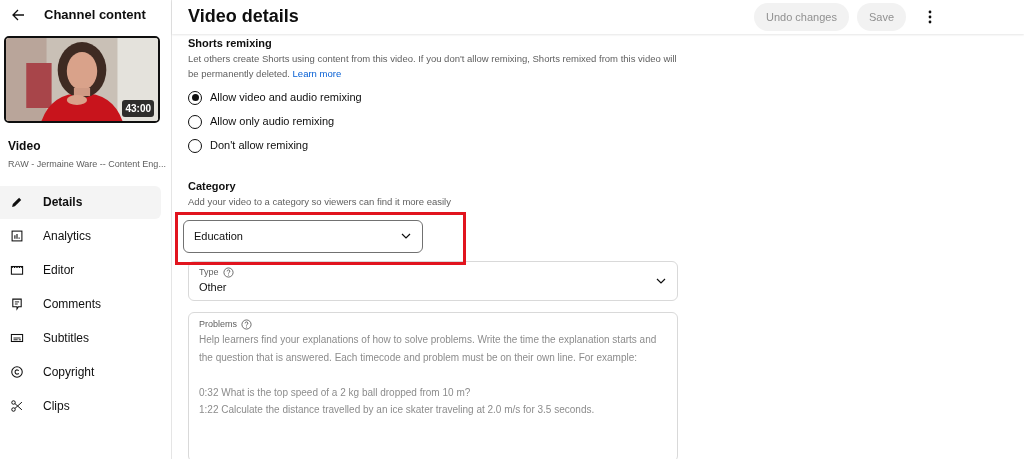 This screenshot has height=459, width=1024. What do you see at coordinates (17, 338) in the screenshot?
I see `subtitles-icon` at bounding box center [17, 338].